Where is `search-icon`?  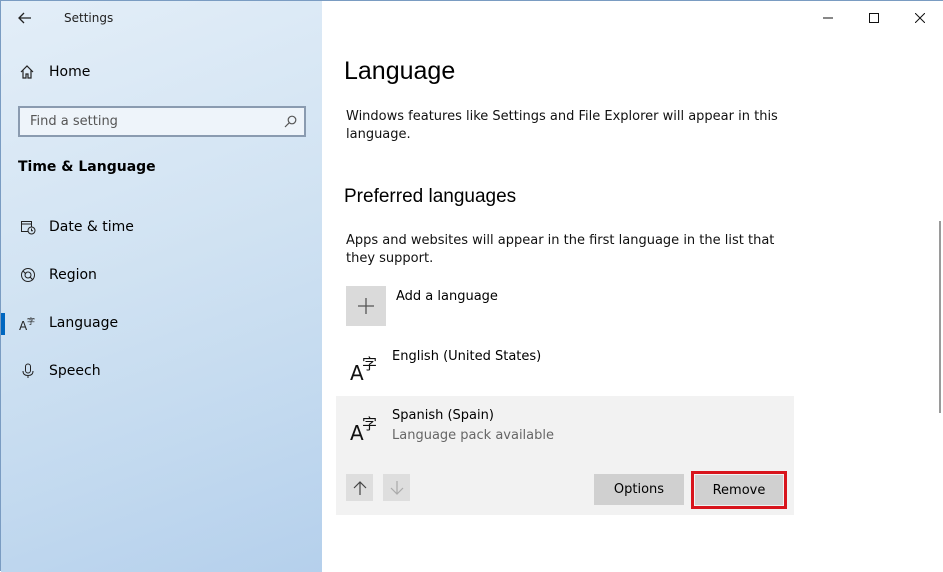
search-icon is located at coordinates (290, 121).